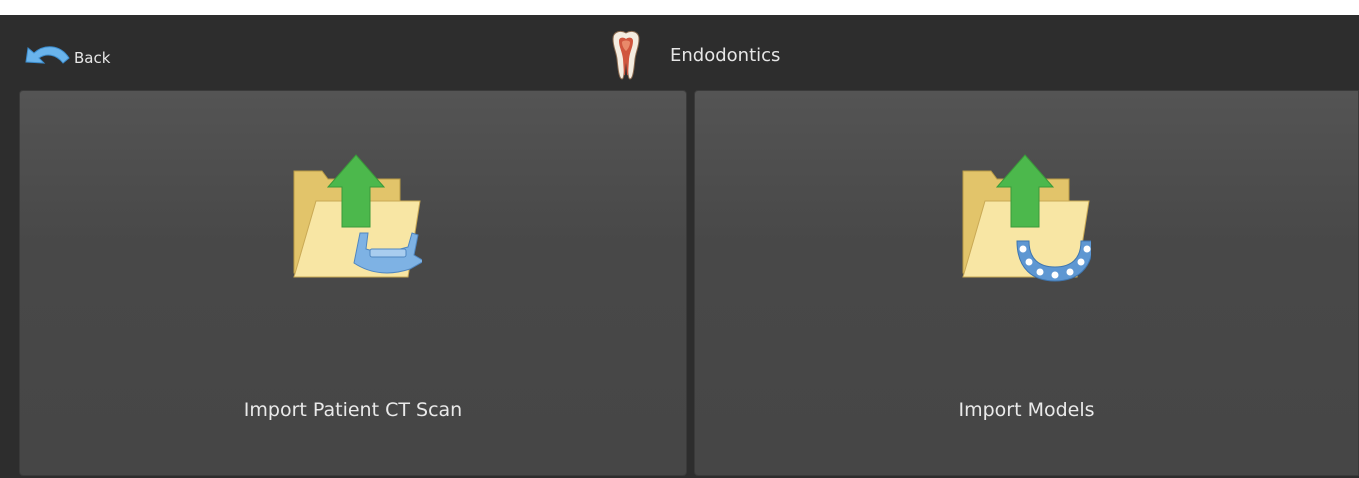  I want to click on title-area: Endodontics, so click(694, 55).